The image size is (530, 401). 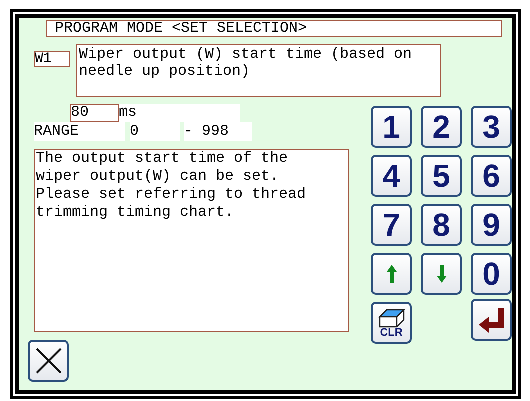 I want to click on clear-key: CLR, so click(x=391, y=323).